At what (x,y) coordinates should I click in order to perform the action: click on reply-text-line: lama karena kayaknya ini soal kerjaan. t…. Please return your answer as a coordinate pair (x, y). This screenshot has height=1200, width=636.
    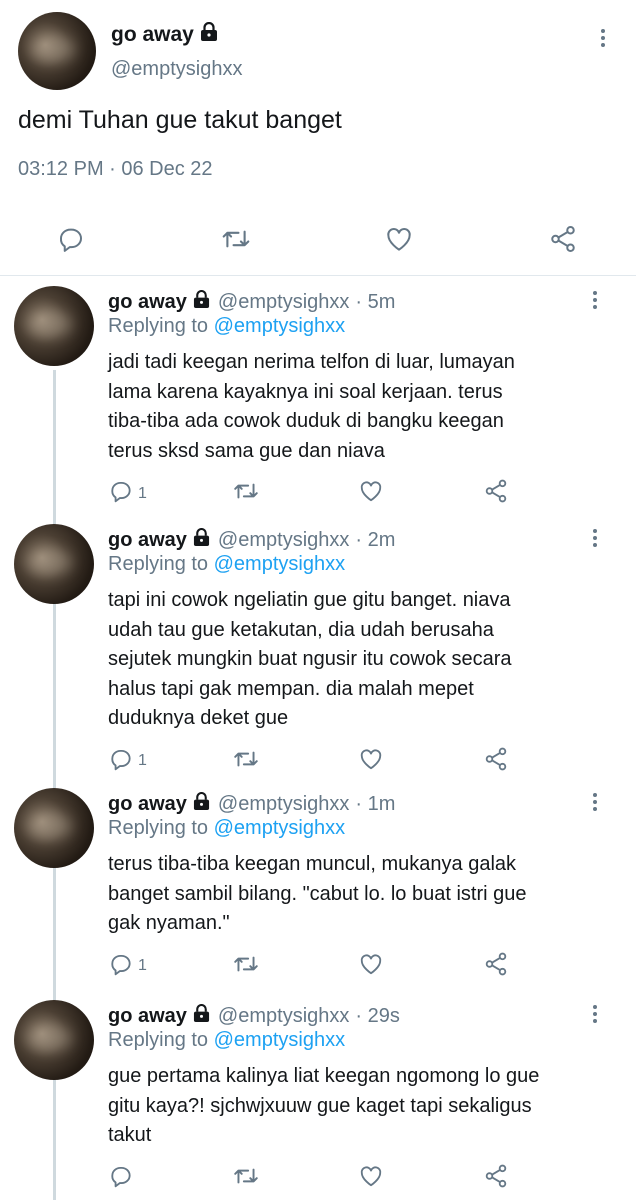
    Looking at the image, I should click on (305, 391).